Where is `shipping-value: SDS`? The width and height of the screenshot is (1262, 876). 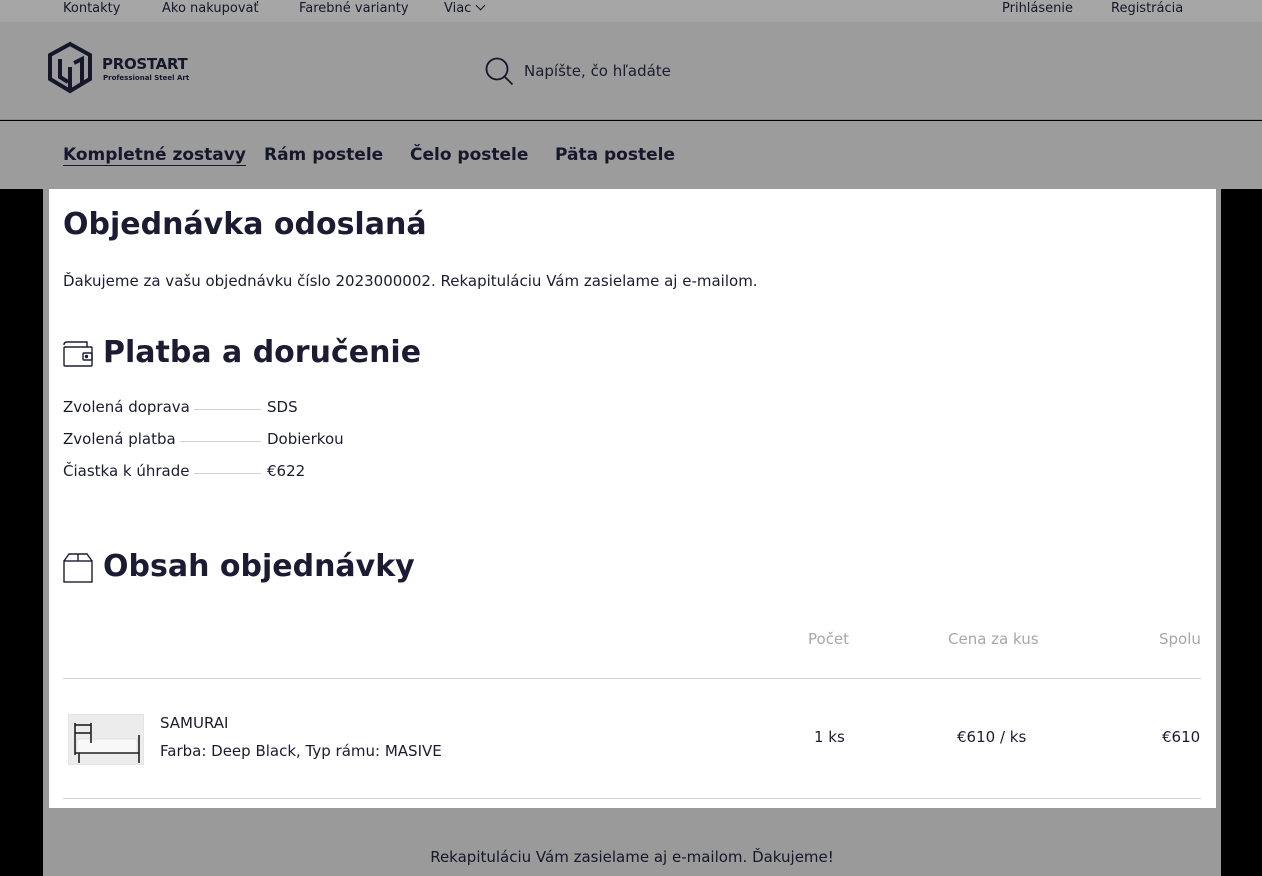
shipping-value: SDS is located at coordinates (282, 407).